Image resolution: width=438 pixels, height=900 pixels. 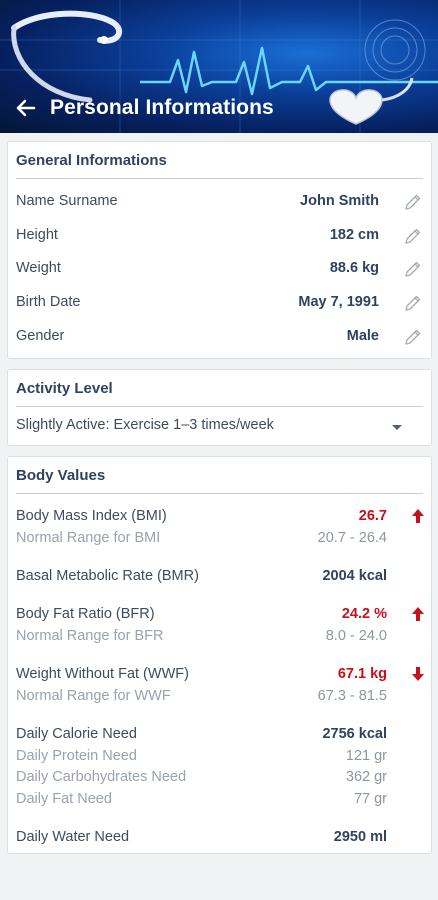 I want to click on edit-gender-button, so click(x=413, y=337).